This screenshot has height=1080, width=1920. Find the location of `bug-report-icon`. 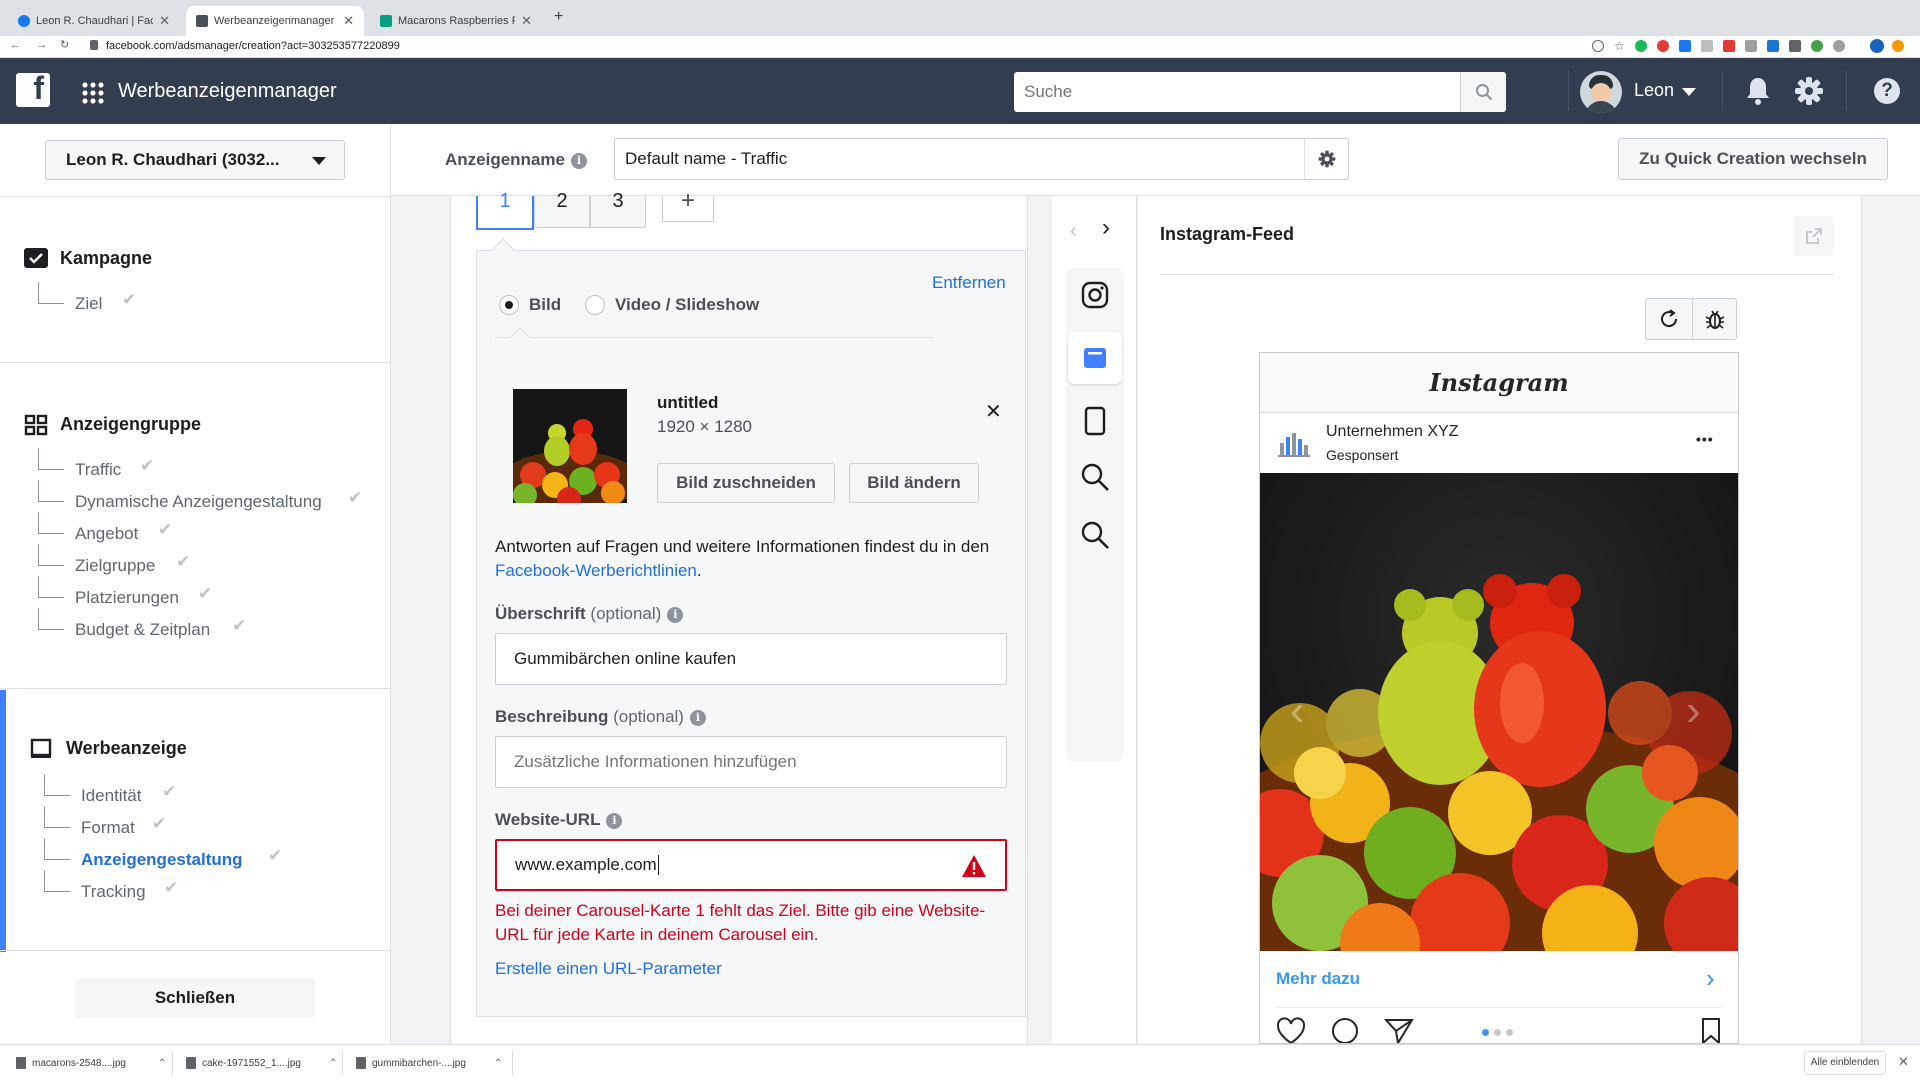

bug-report-icon is located at coordinates (1715, 319).